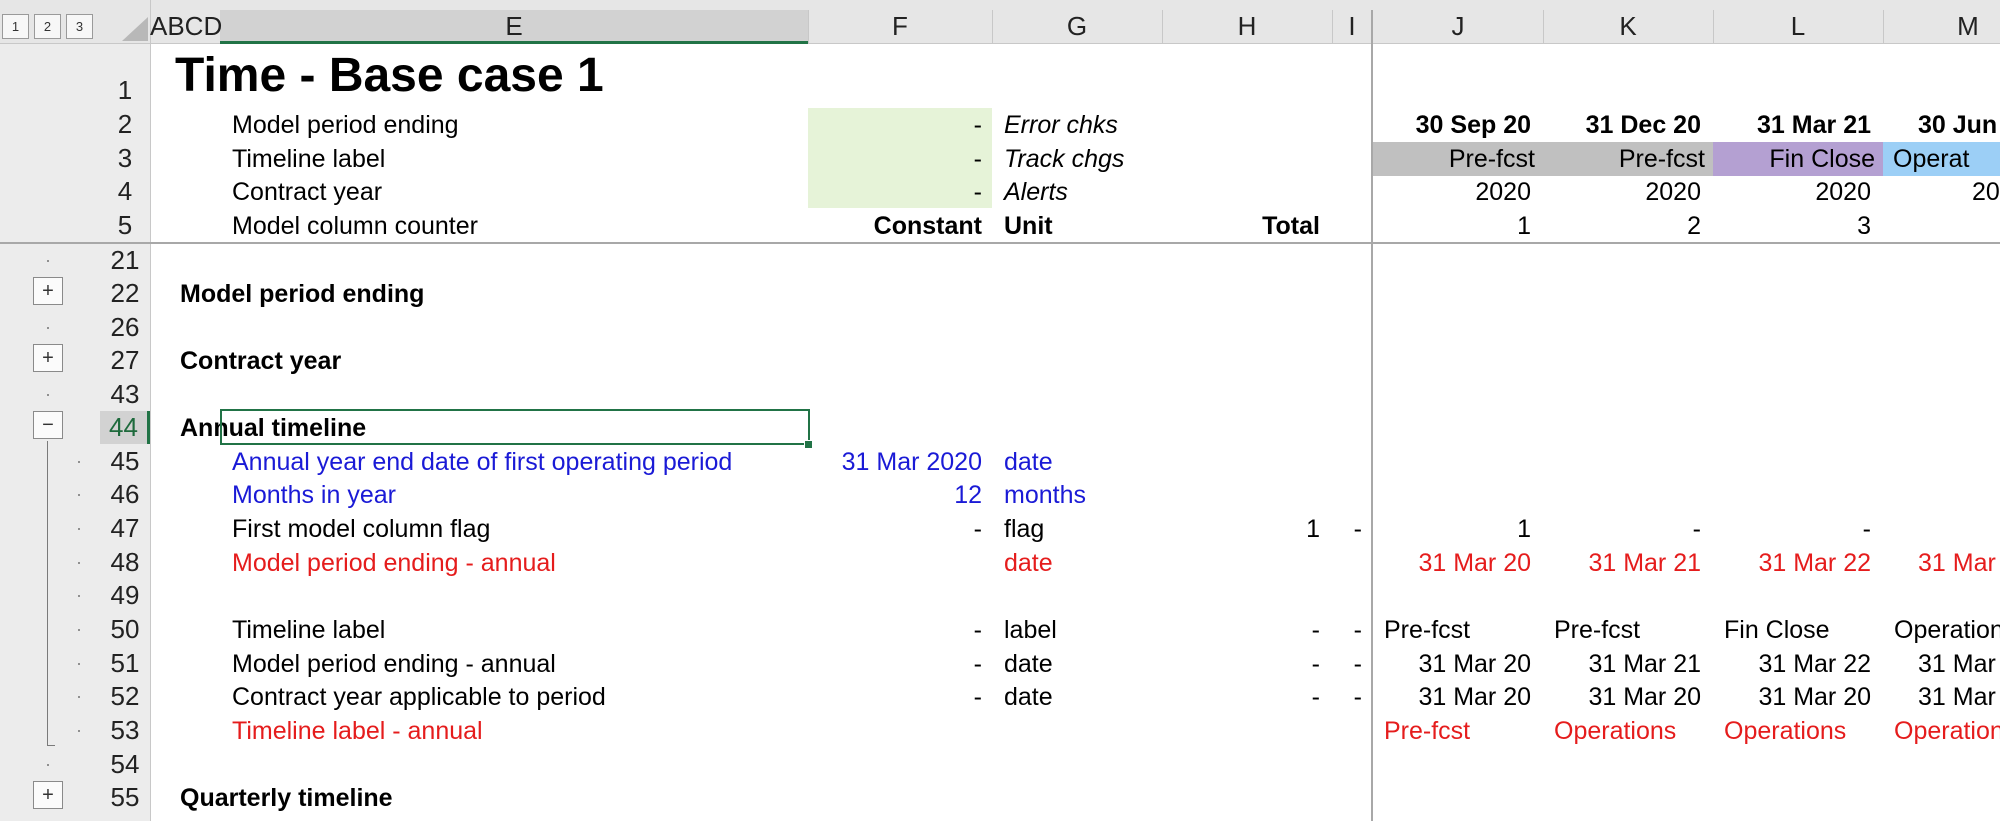  What do you see at coordinates (1947, 731) in the screenshot?
I see `cell-r53-m: Operation` at bounding box center [1947, 731].